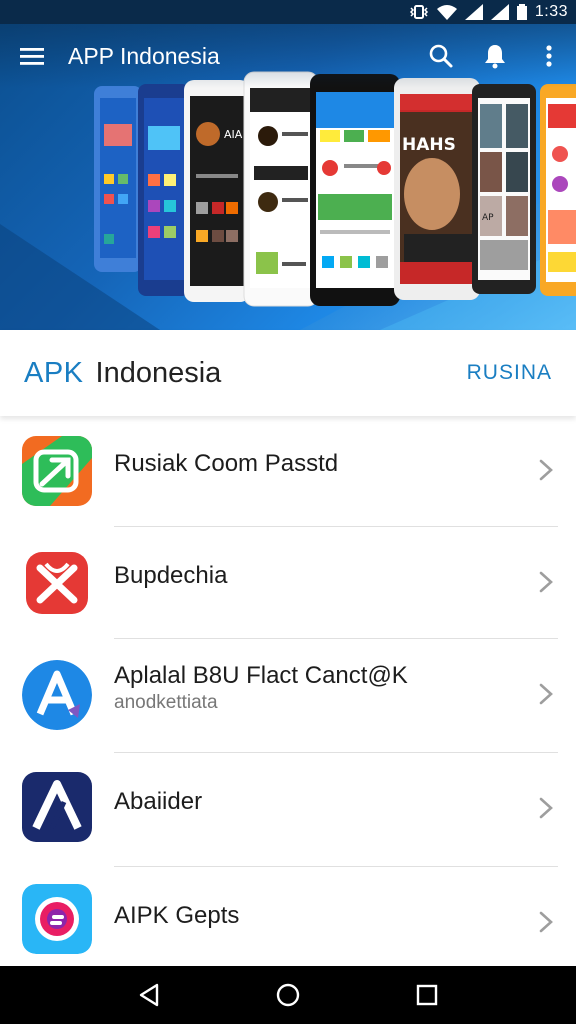  Describe the element at coordinates (57, 695) in the screenshot. I see `blue-letter-a-app-icon` at that location.